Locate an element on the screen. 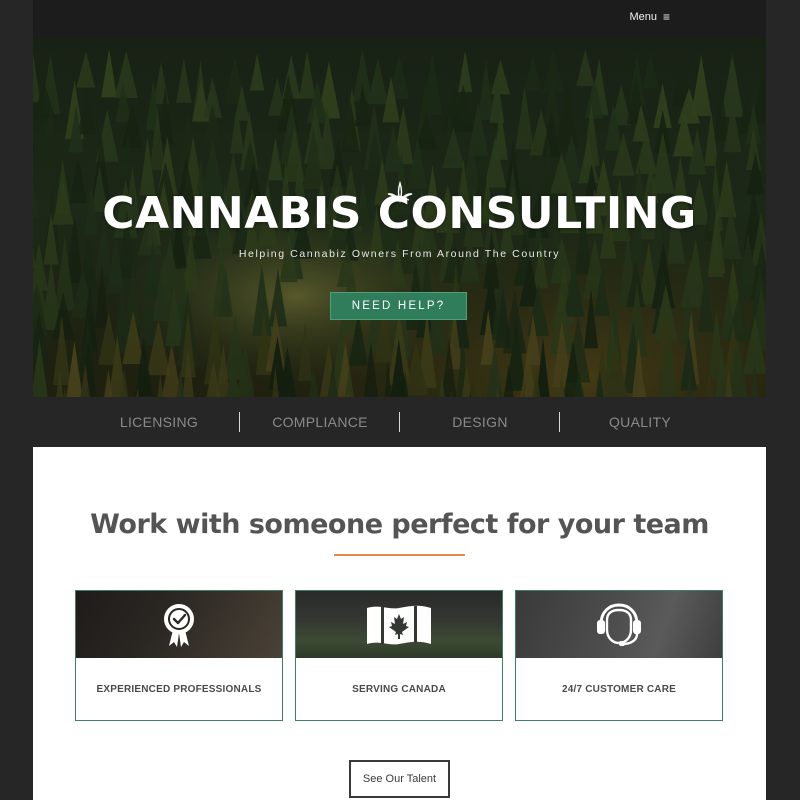 The image size is (800, 800). see-our-talent-button: See Our Talent is located at coordinates (399, 779).